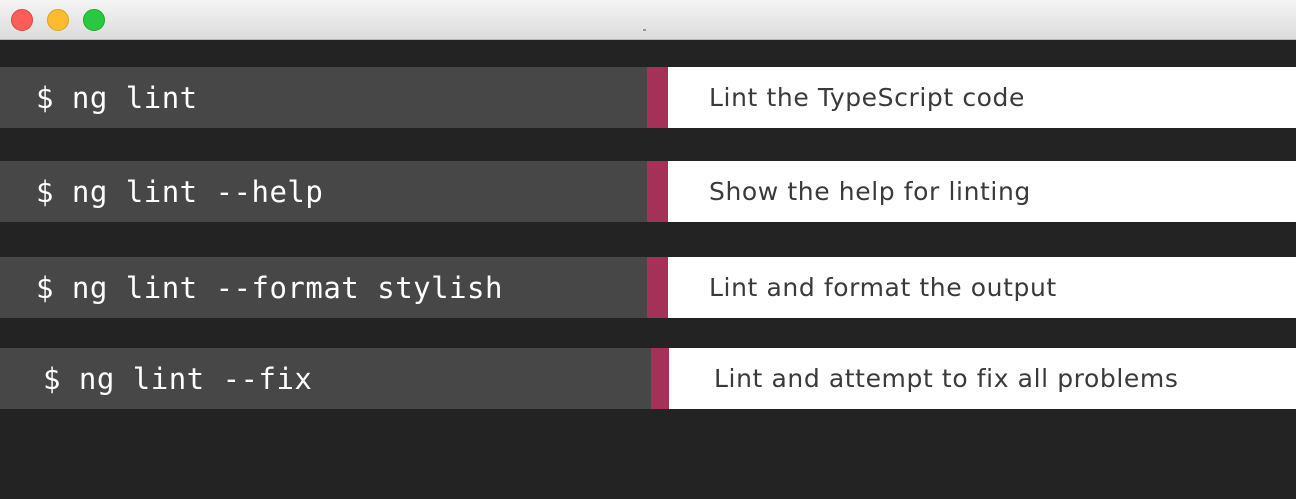 Image resolution: width=1296 pixels, height=499 pixels. What do you see at coordinates (982, 97) in the screenshot?
I see `command-description: Lint the TypeScript code` at bounding box center [982, 97].